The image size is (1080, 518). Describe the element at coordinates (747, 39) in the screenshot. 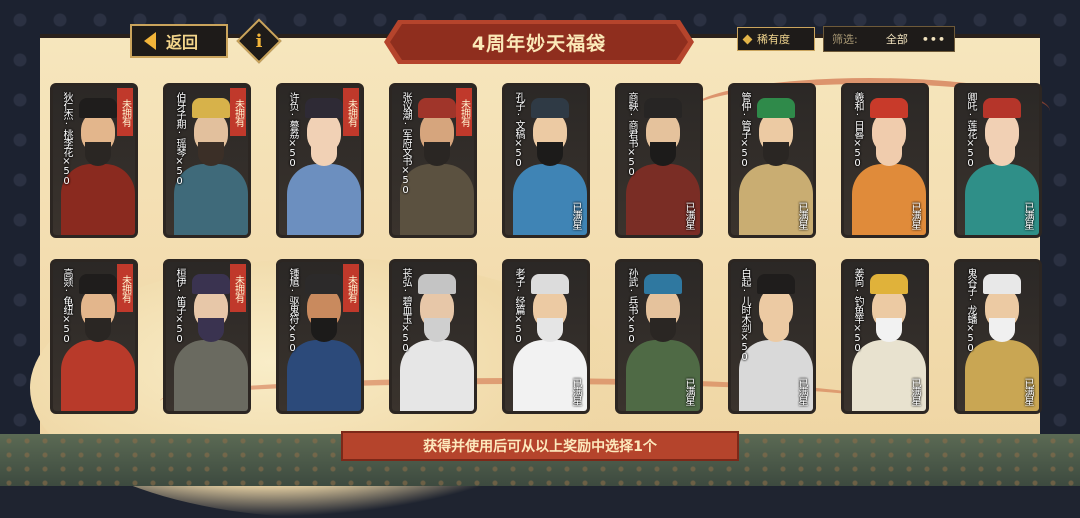

I see `diamond-icon` at that location.